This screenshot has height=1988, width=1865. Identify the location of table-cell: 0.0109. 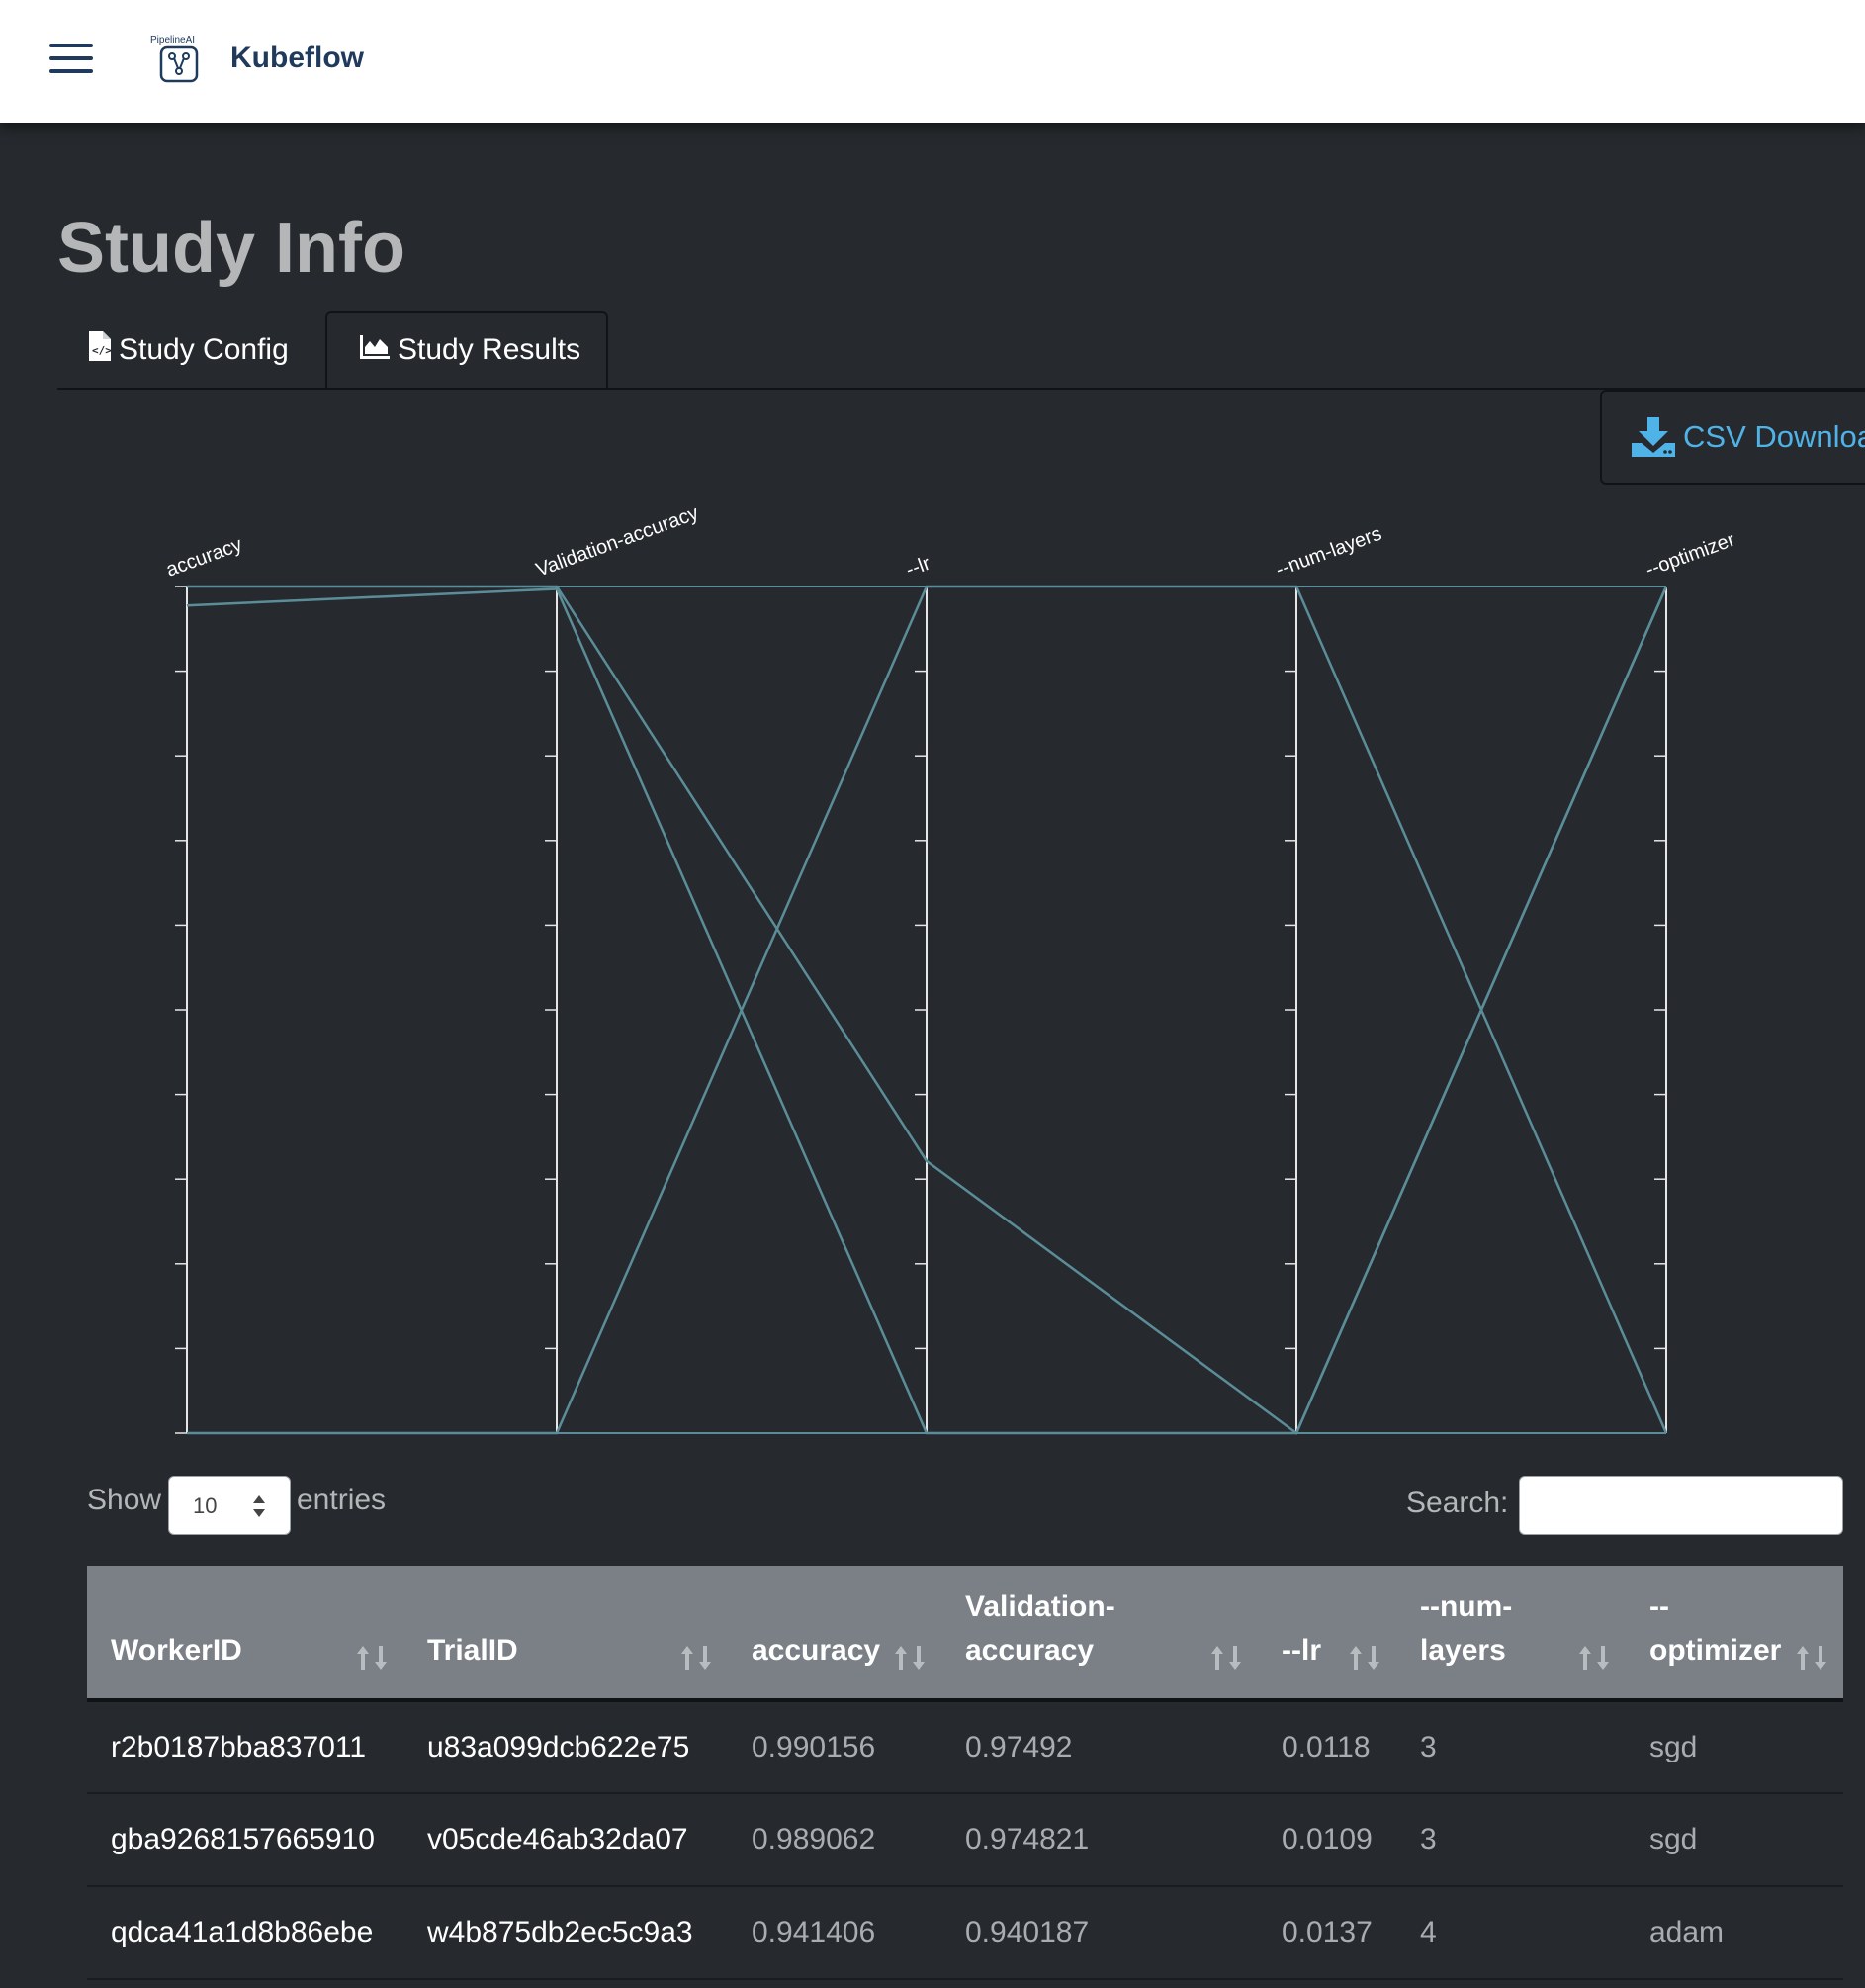
(1327, 1840).